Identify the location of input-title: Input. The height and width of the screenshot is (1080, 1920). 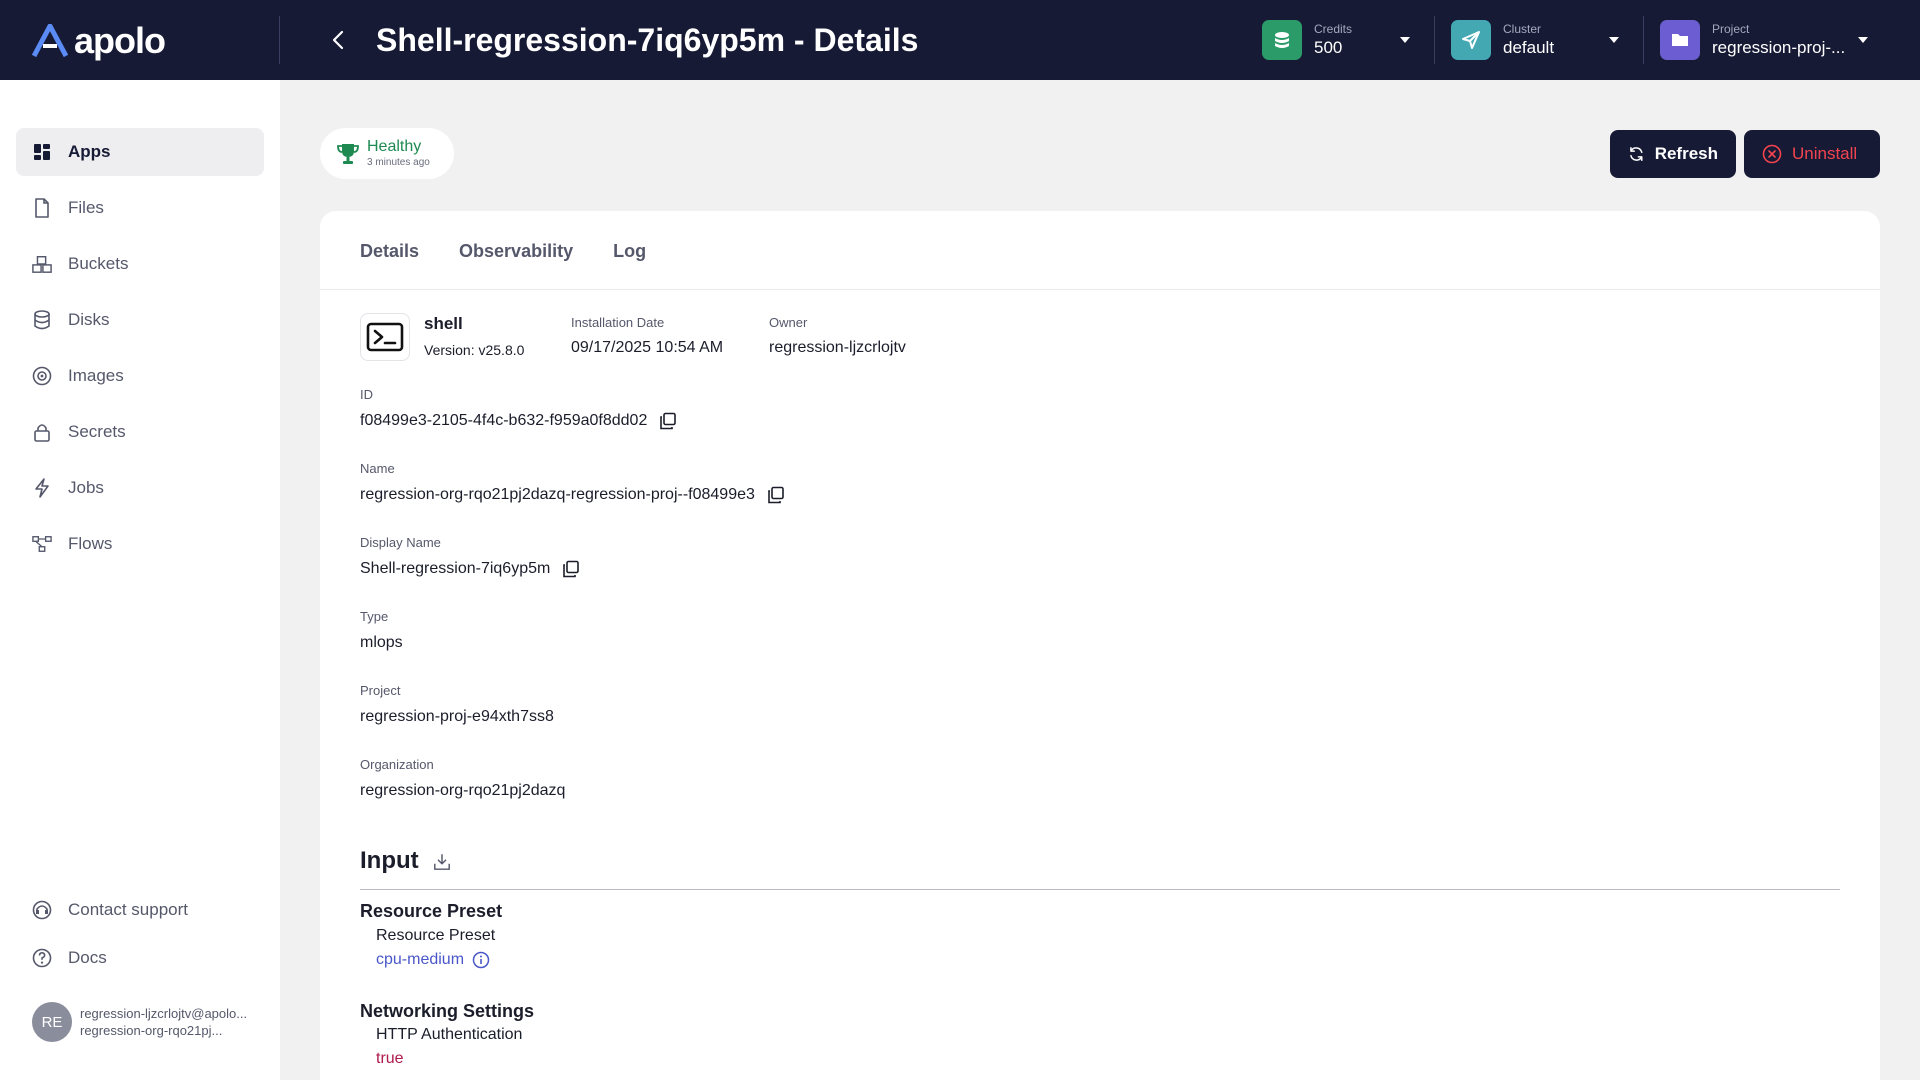
(389, 860).